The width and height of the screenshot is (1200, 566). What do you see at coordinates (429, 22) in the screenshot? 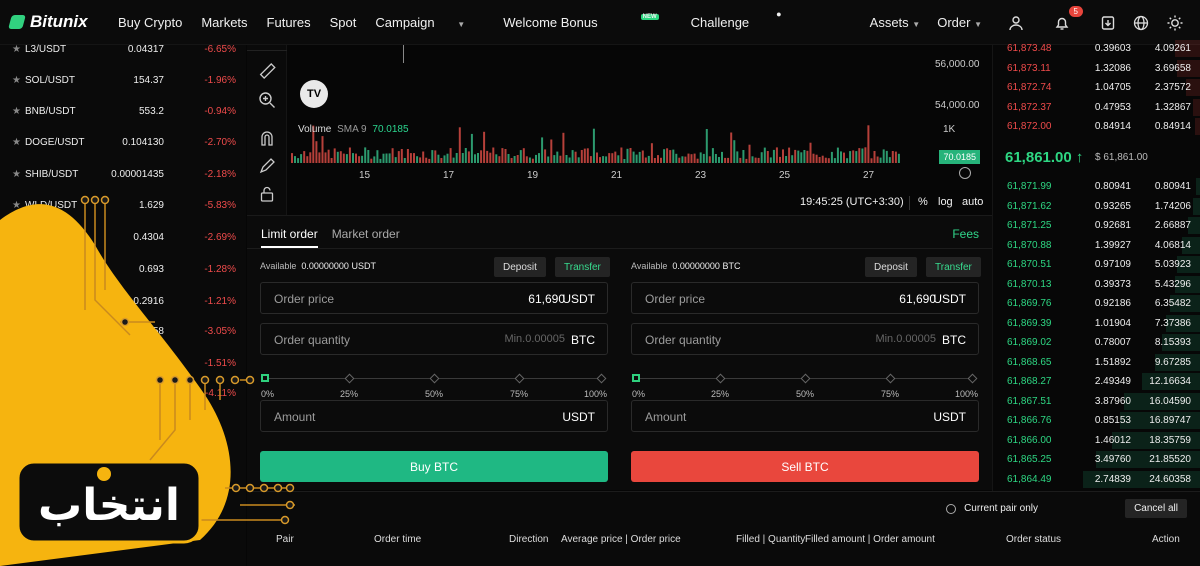
I see `nav-campaign: Campaign ▼` at bounding box center [429, 22].